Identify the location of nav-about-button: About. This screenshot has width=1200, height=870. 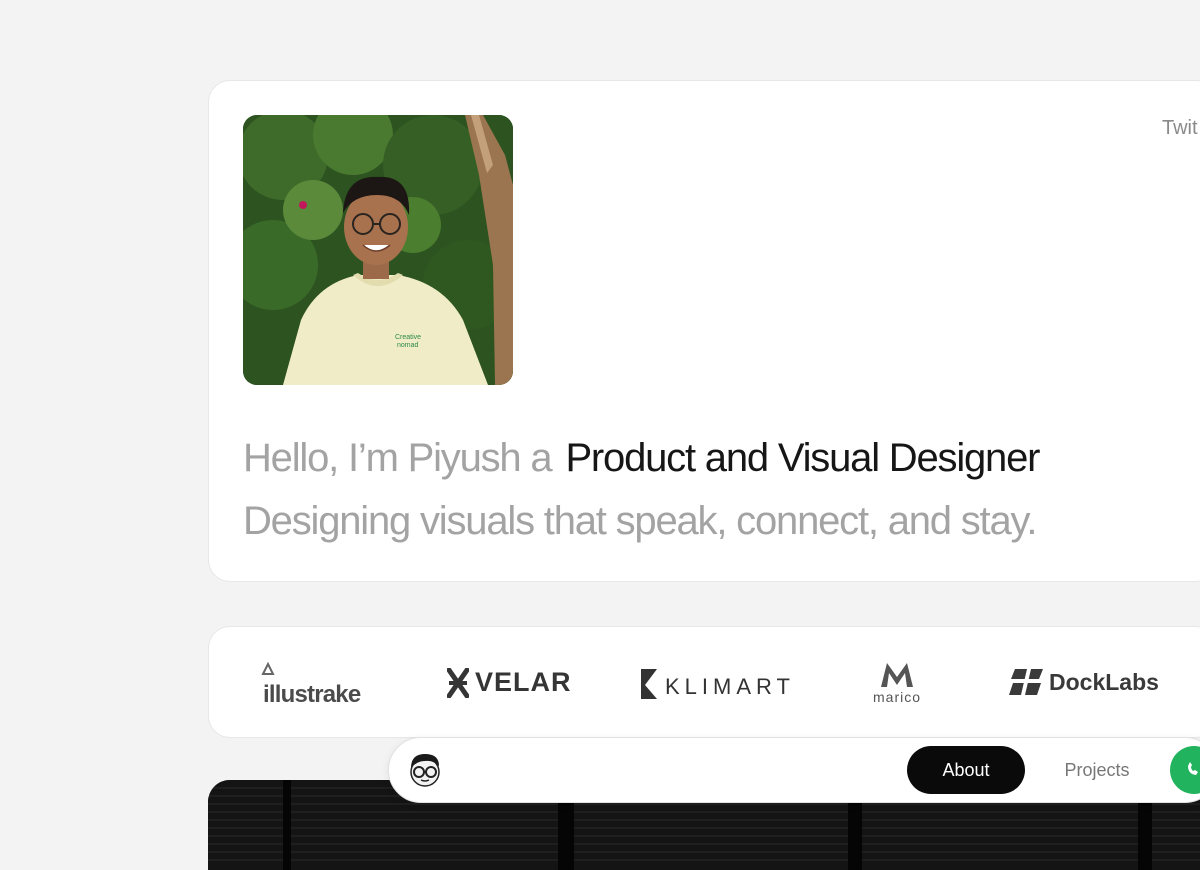
(966, 770).